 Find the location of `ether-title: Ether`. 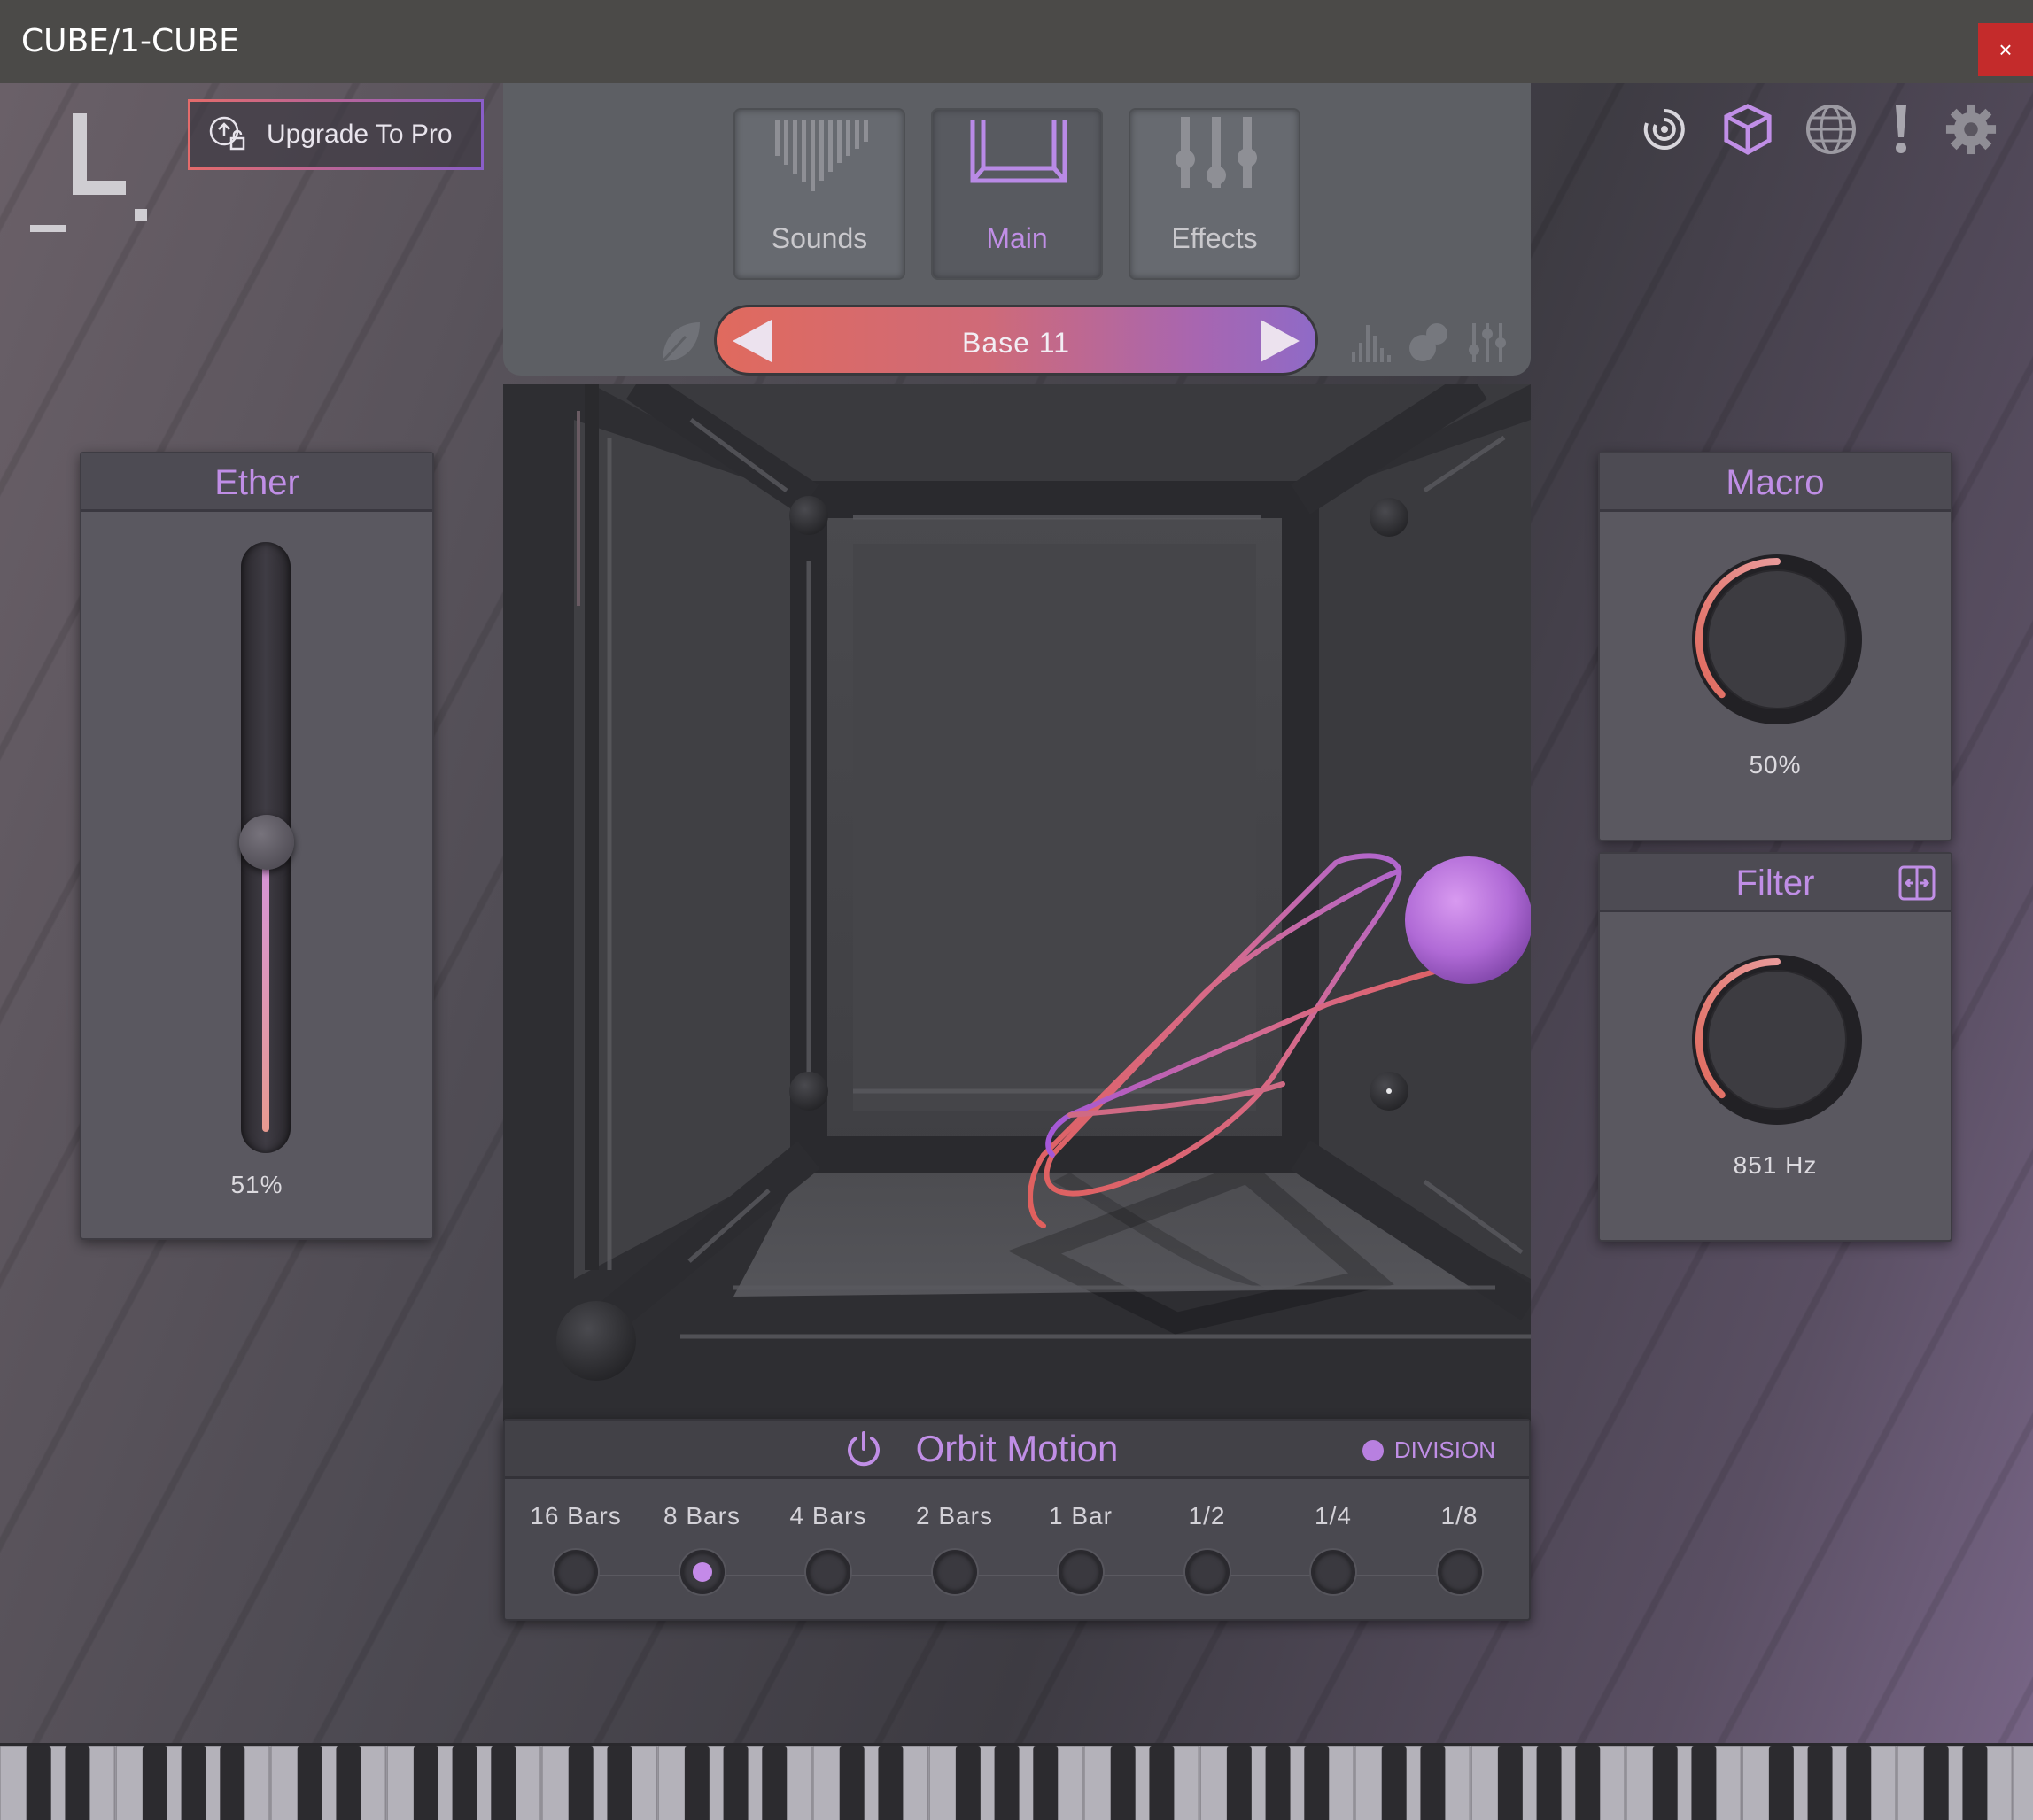

ether-title: Ether is located at coordinates (256, 482).